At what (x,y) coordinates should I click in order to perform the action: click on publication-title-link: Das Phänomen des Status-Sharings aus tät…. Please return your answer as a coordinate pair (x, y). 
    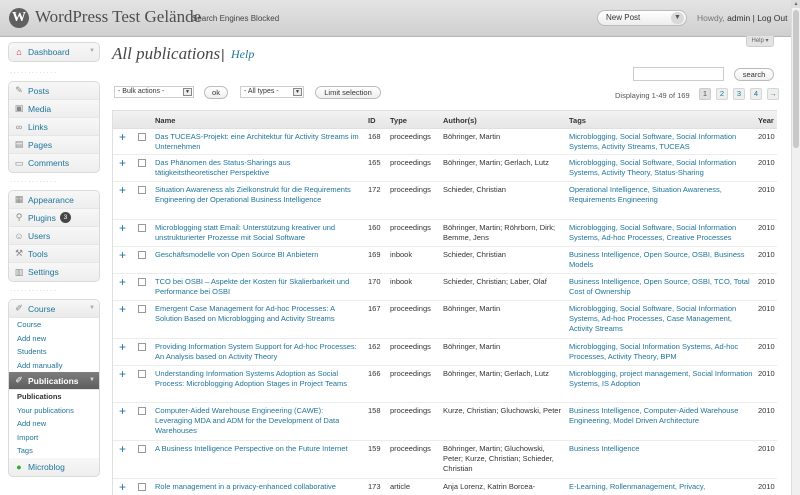
    Looking at the image, I should click on (257, 168).